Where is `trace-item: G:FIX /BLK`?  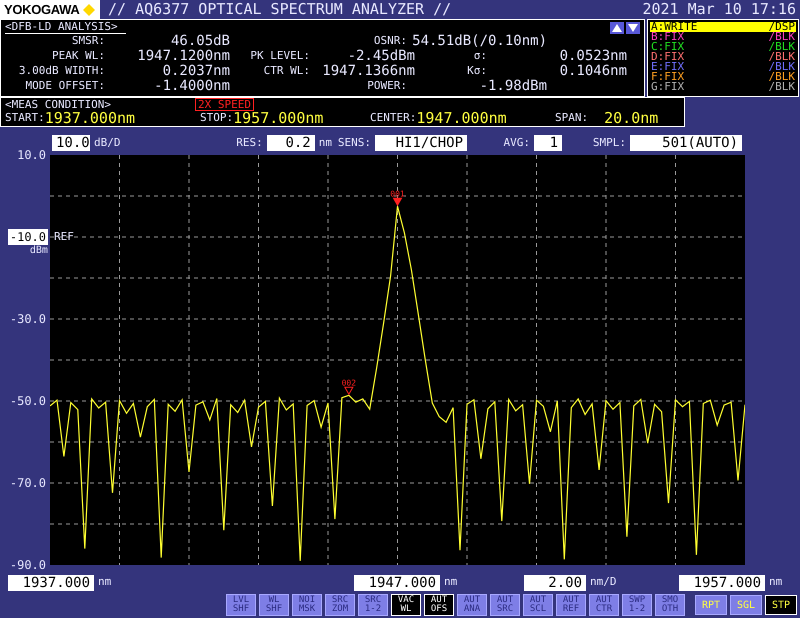 trace-item: G:FIX /BLK is located at coordinates (723, 87).